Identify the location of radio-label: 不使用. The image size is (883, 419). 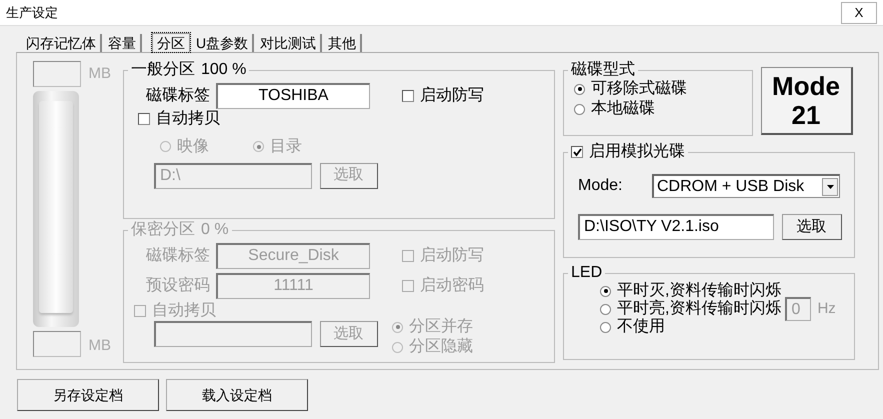
(641, 327).